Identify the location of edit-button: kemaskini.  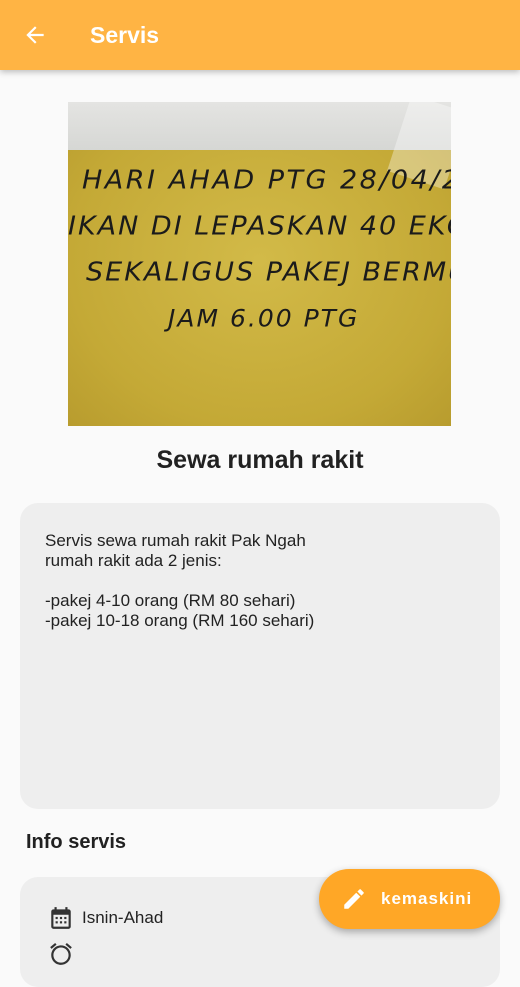
(409, 899).